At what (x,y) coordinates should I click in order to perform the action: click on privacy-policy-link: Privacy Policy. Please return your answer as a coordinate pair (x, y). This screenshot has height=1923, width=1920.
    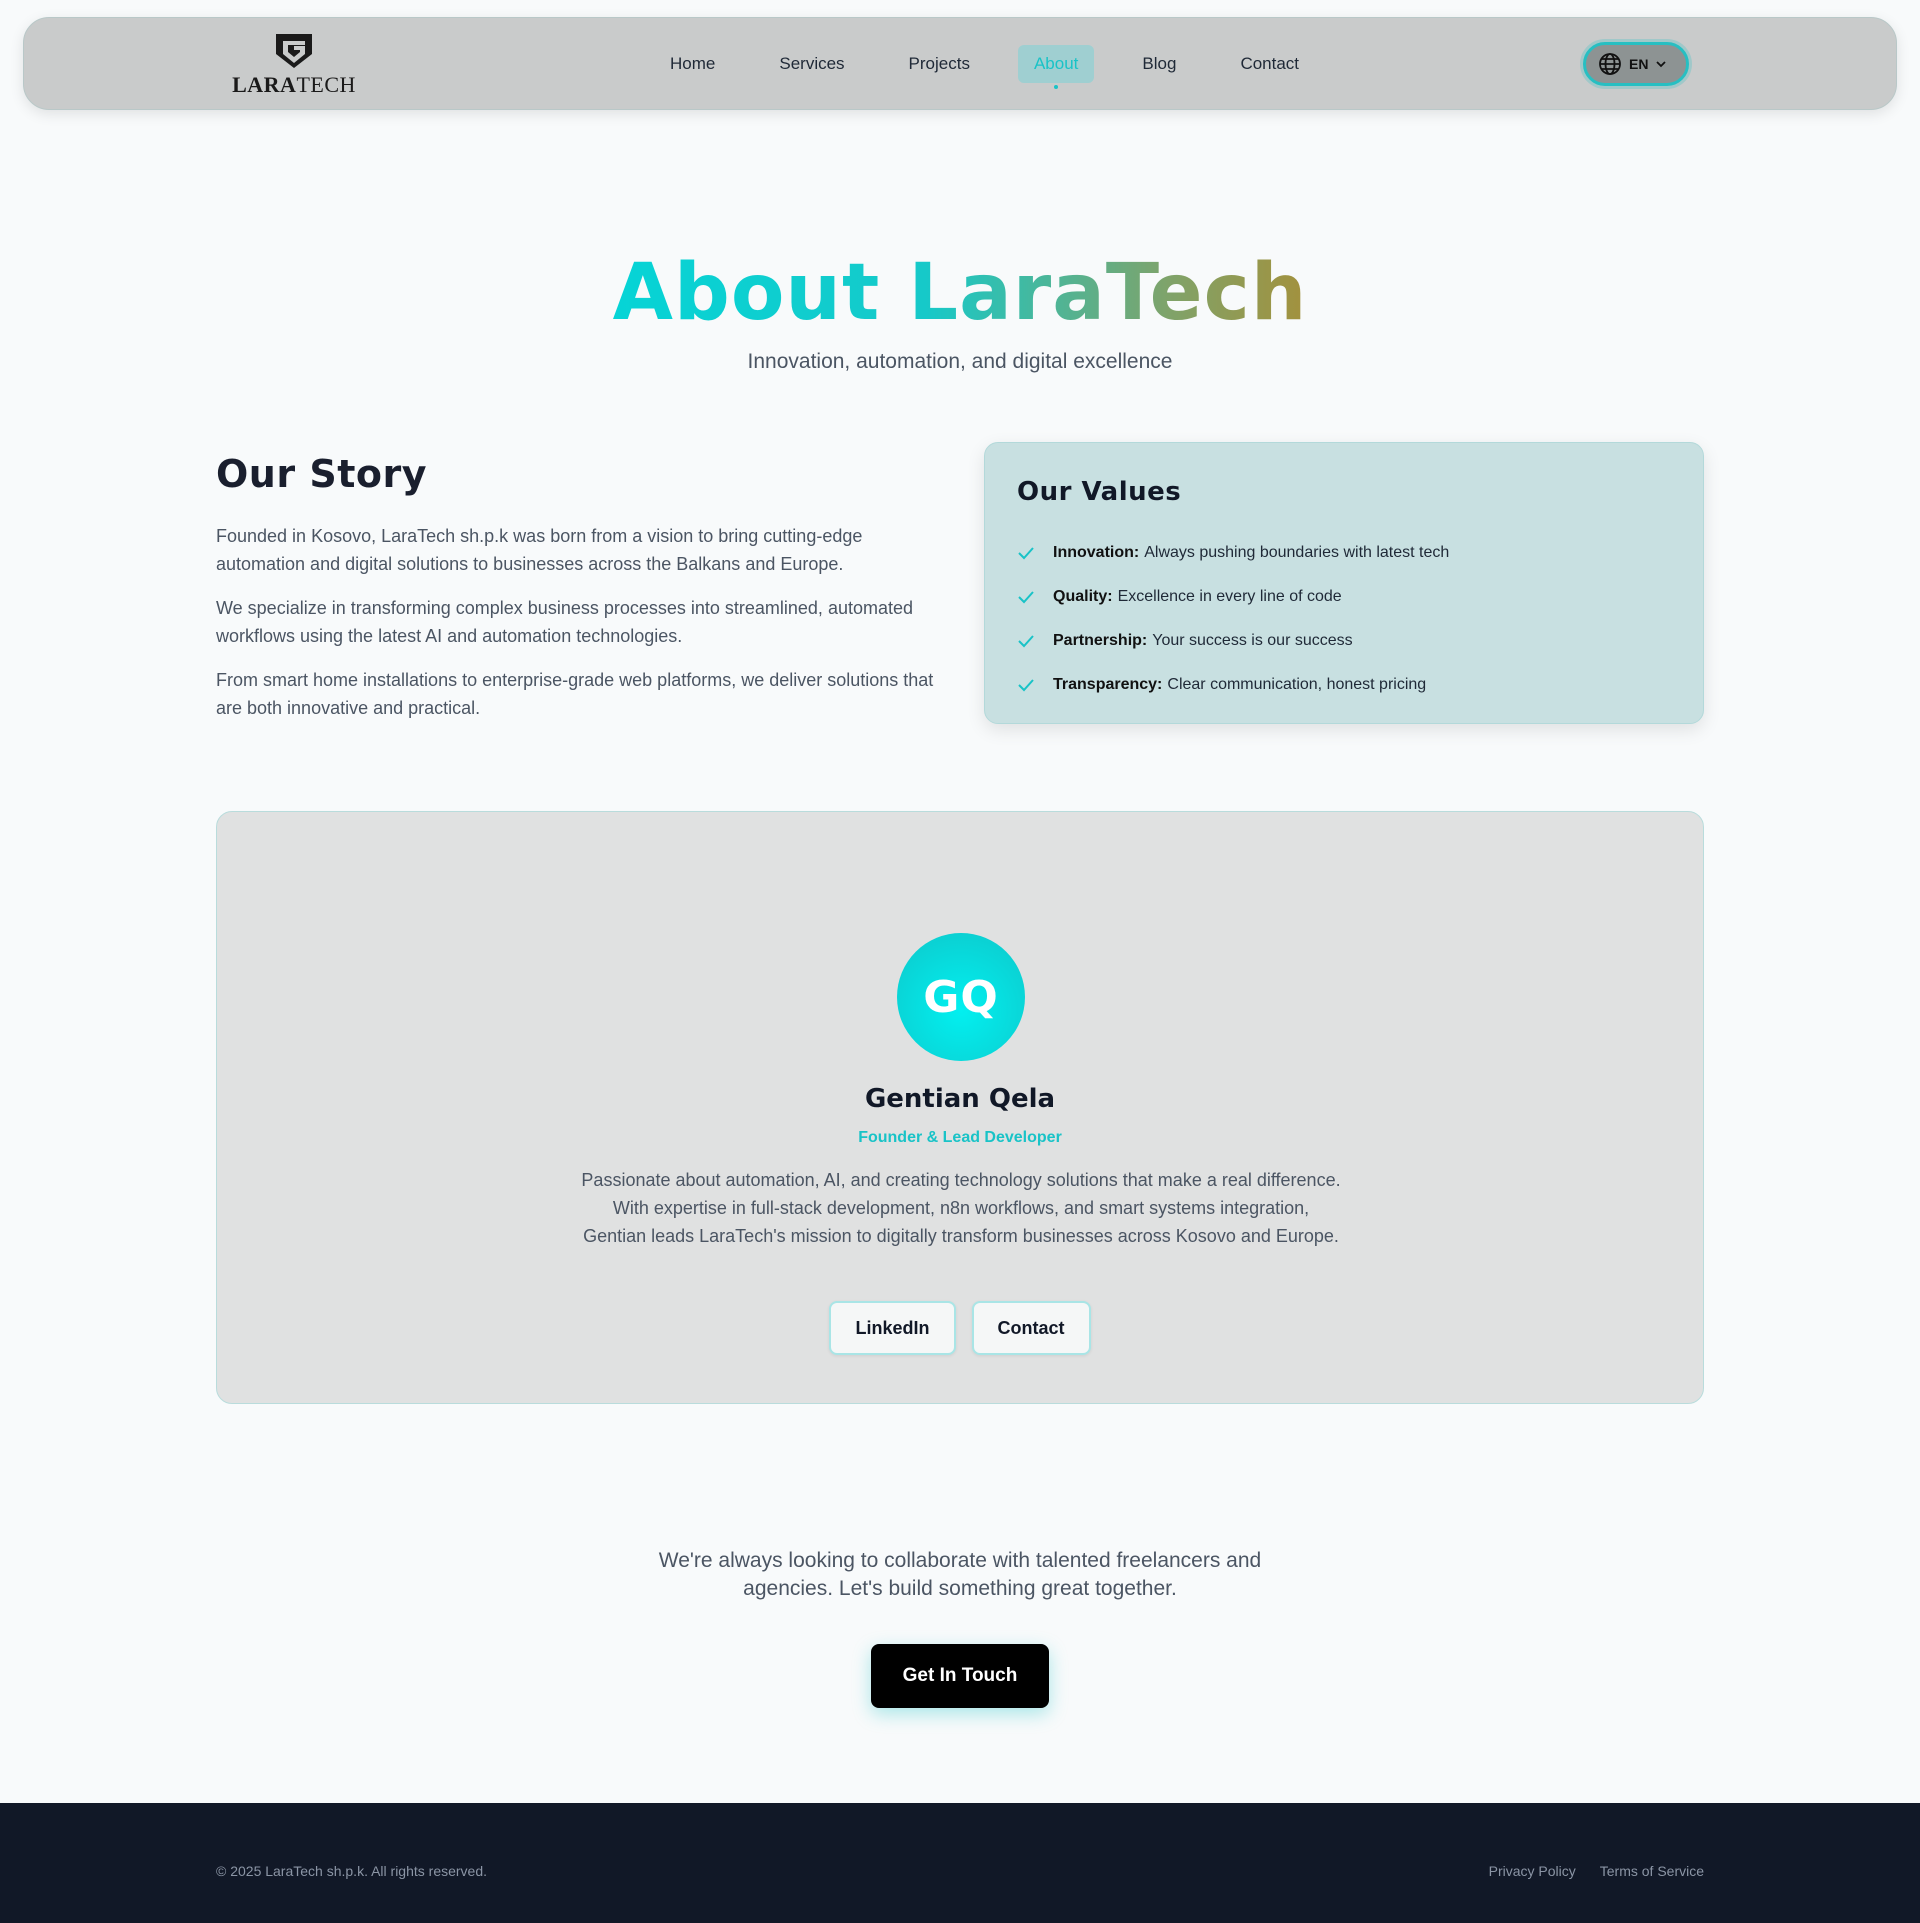
    Looking at the image, I should click on (1532, 1871).